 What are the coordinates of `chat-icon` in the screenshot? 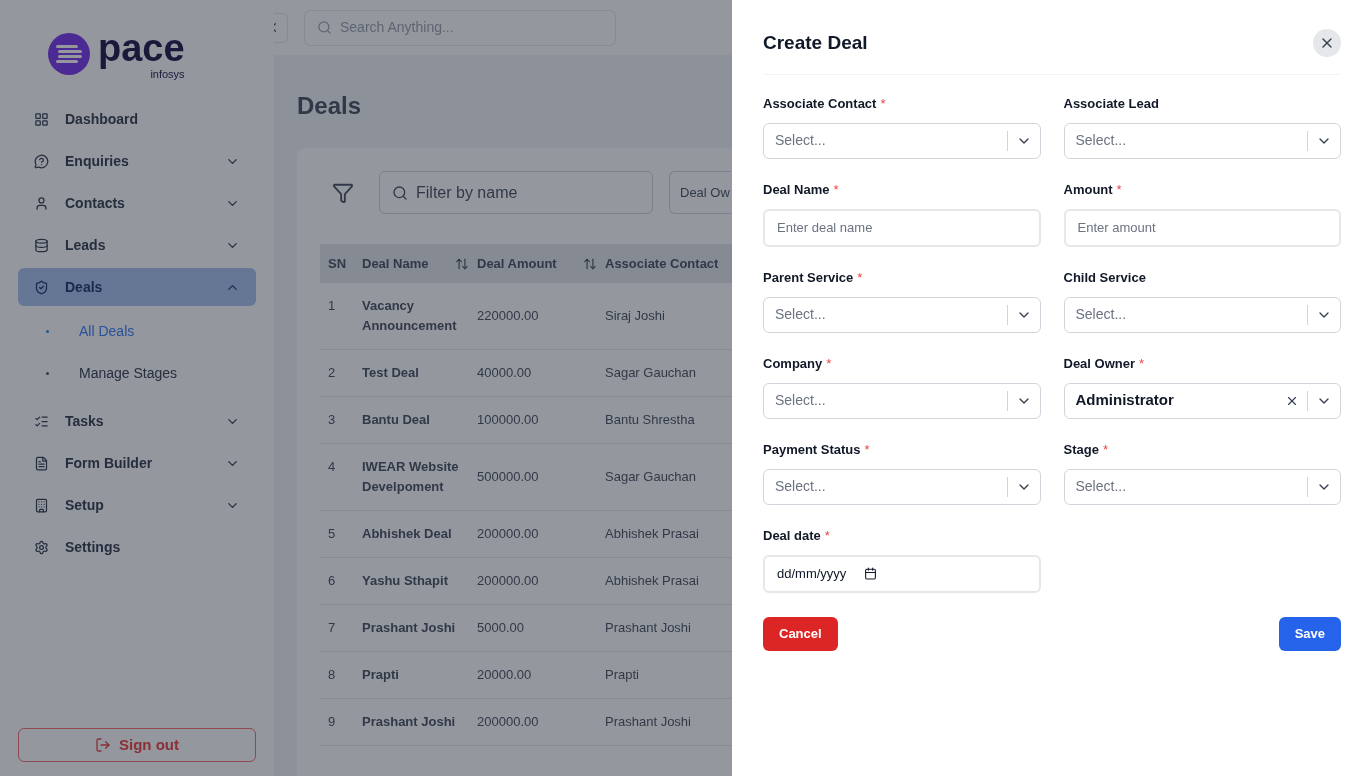 It's located at (41, 161).